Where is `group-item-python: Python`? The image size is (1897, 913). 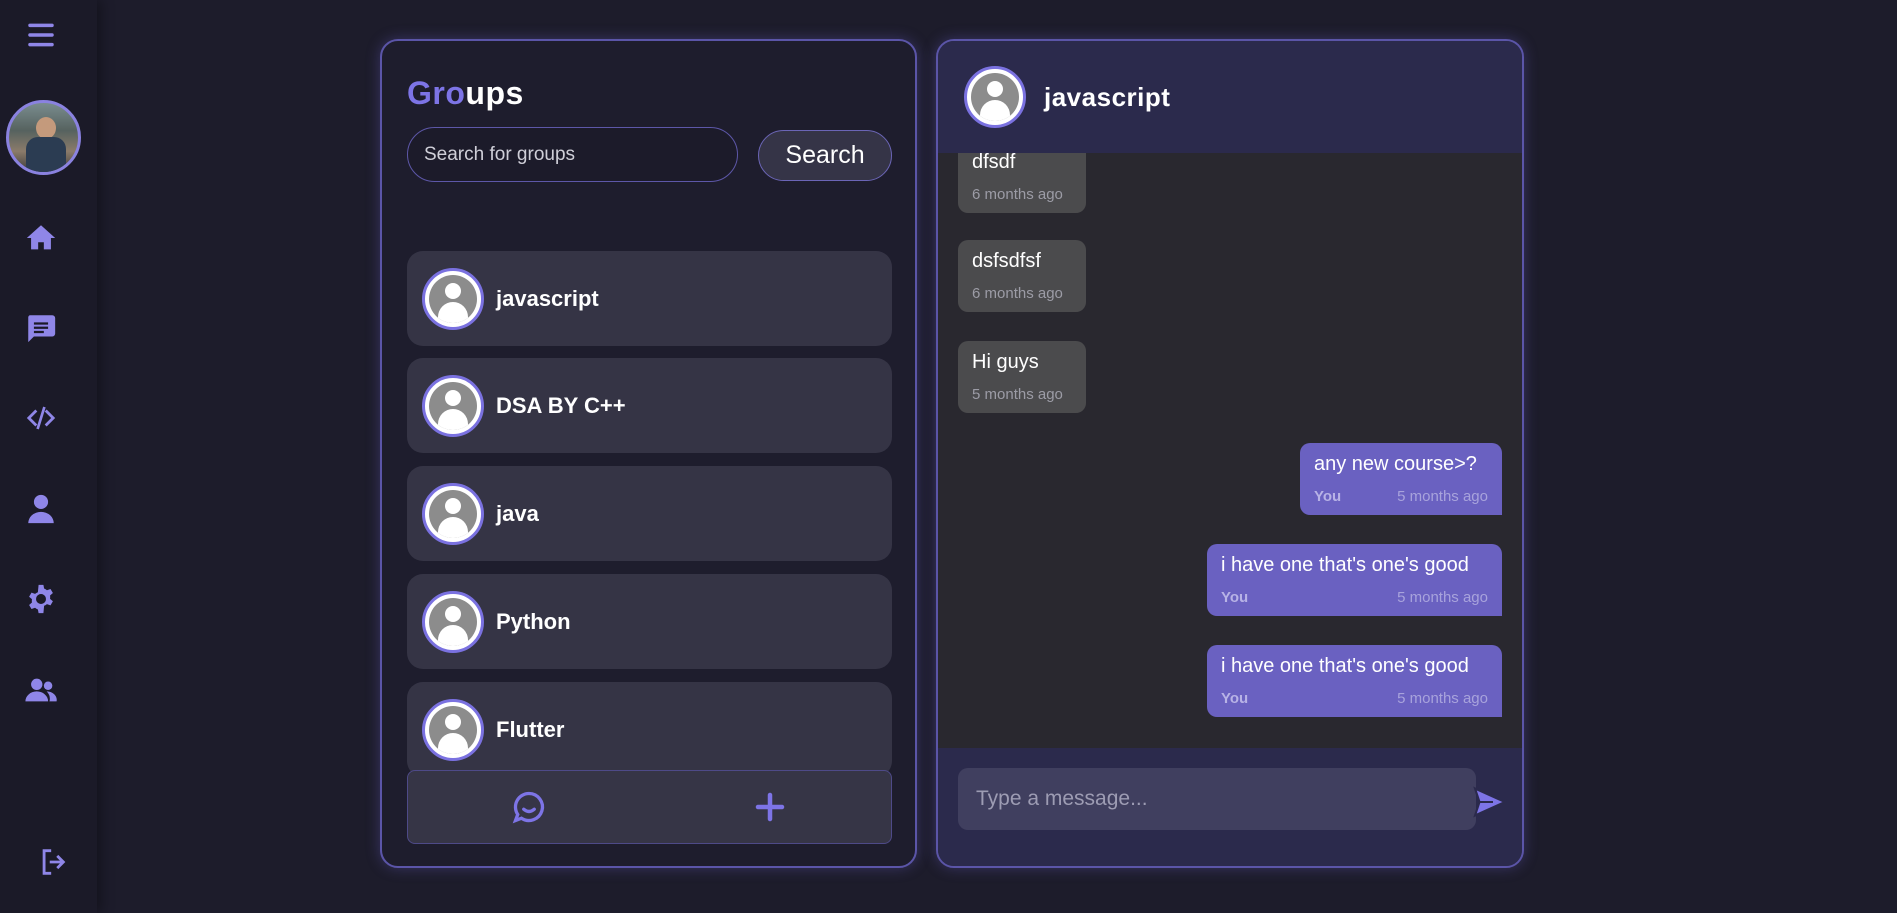
group-item-python: Python is located at coordinates (649, 621).